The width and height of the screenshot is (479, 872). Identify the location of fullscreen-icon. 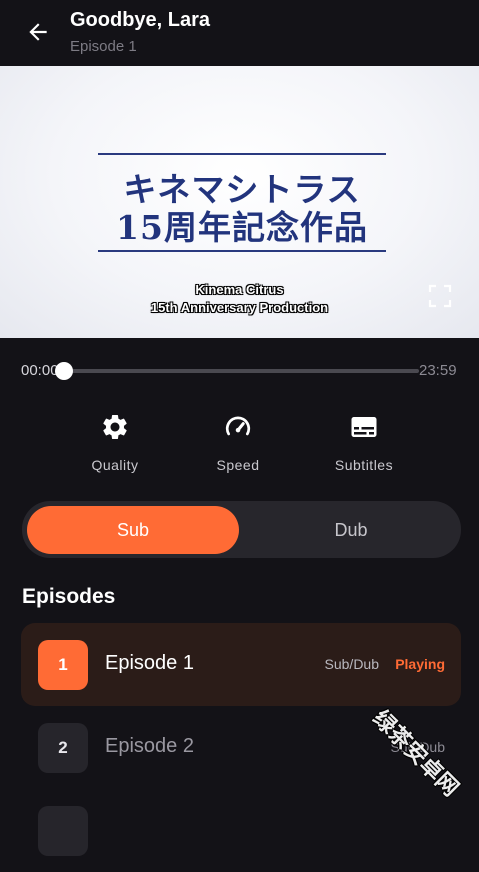
(440, 296).